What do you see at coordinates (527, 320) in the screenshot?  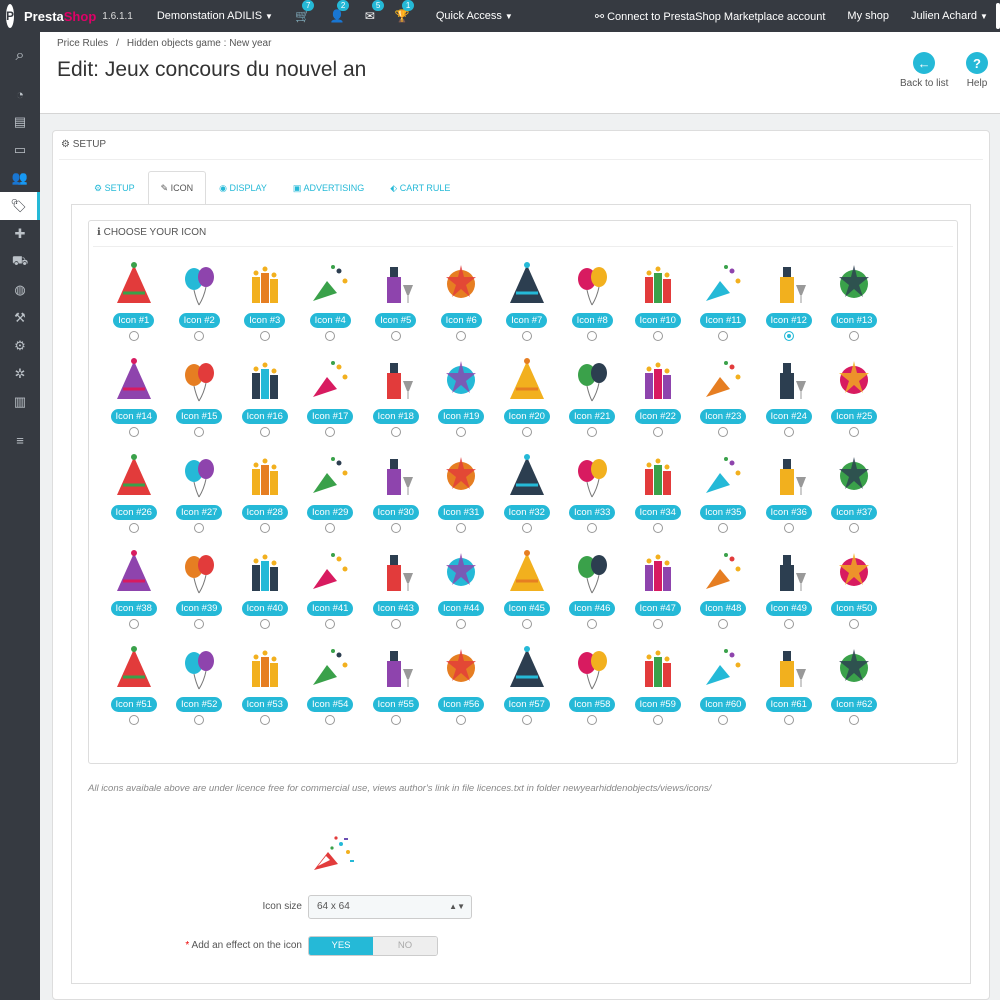 I see `icon-label: Icon #7` at bounding box center [527, 320].